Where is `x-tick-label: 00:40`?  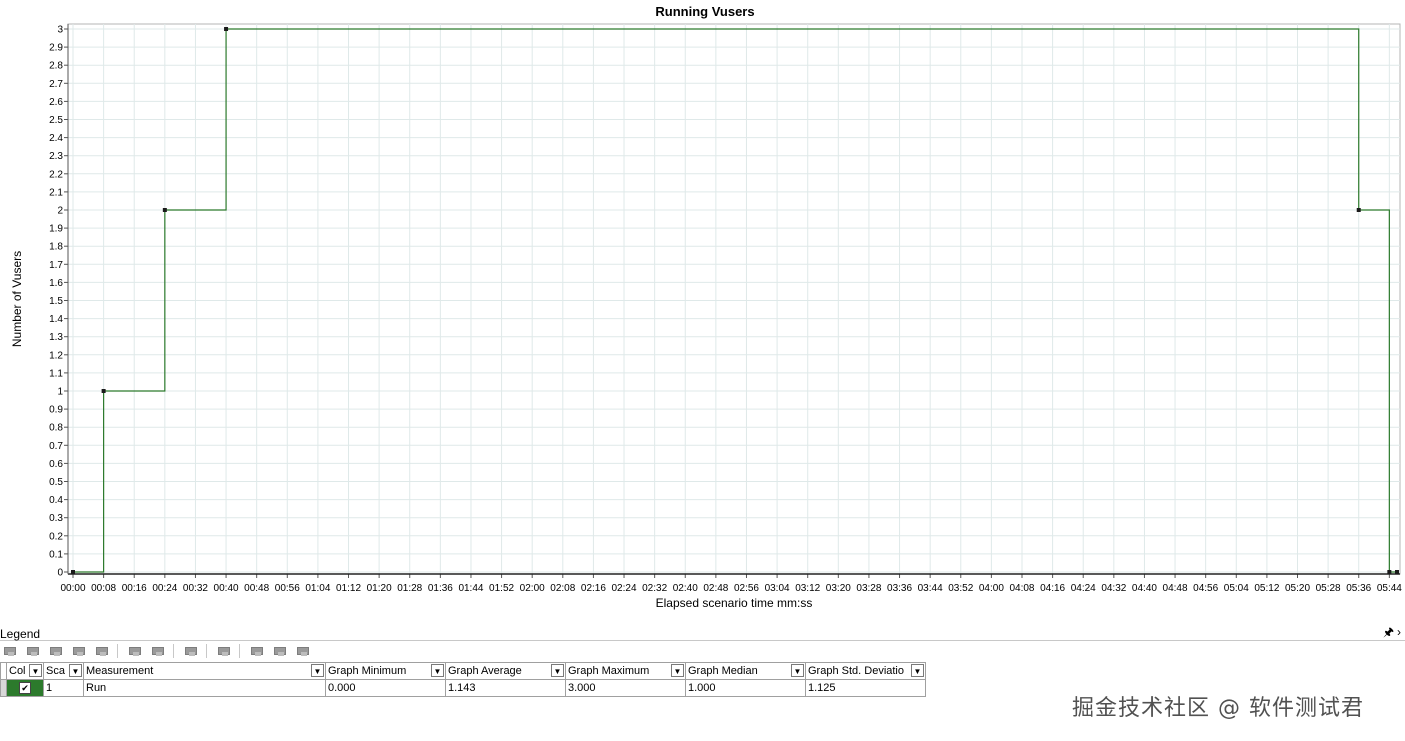
x-tick-label: 00:40 is located at coordinates (226, 588).